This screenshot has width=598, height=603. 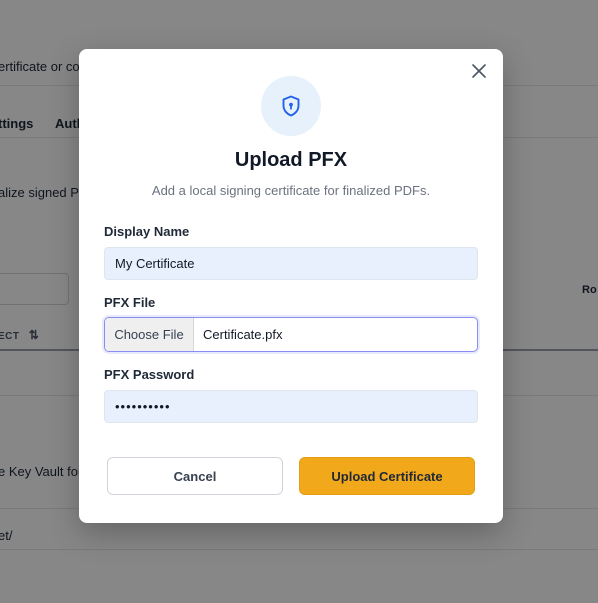 What do you see at coordinates (387, 476) in the screenshot?
I see `upload-certificate-button: Upload Certificate` at bounding box center [387, 476].